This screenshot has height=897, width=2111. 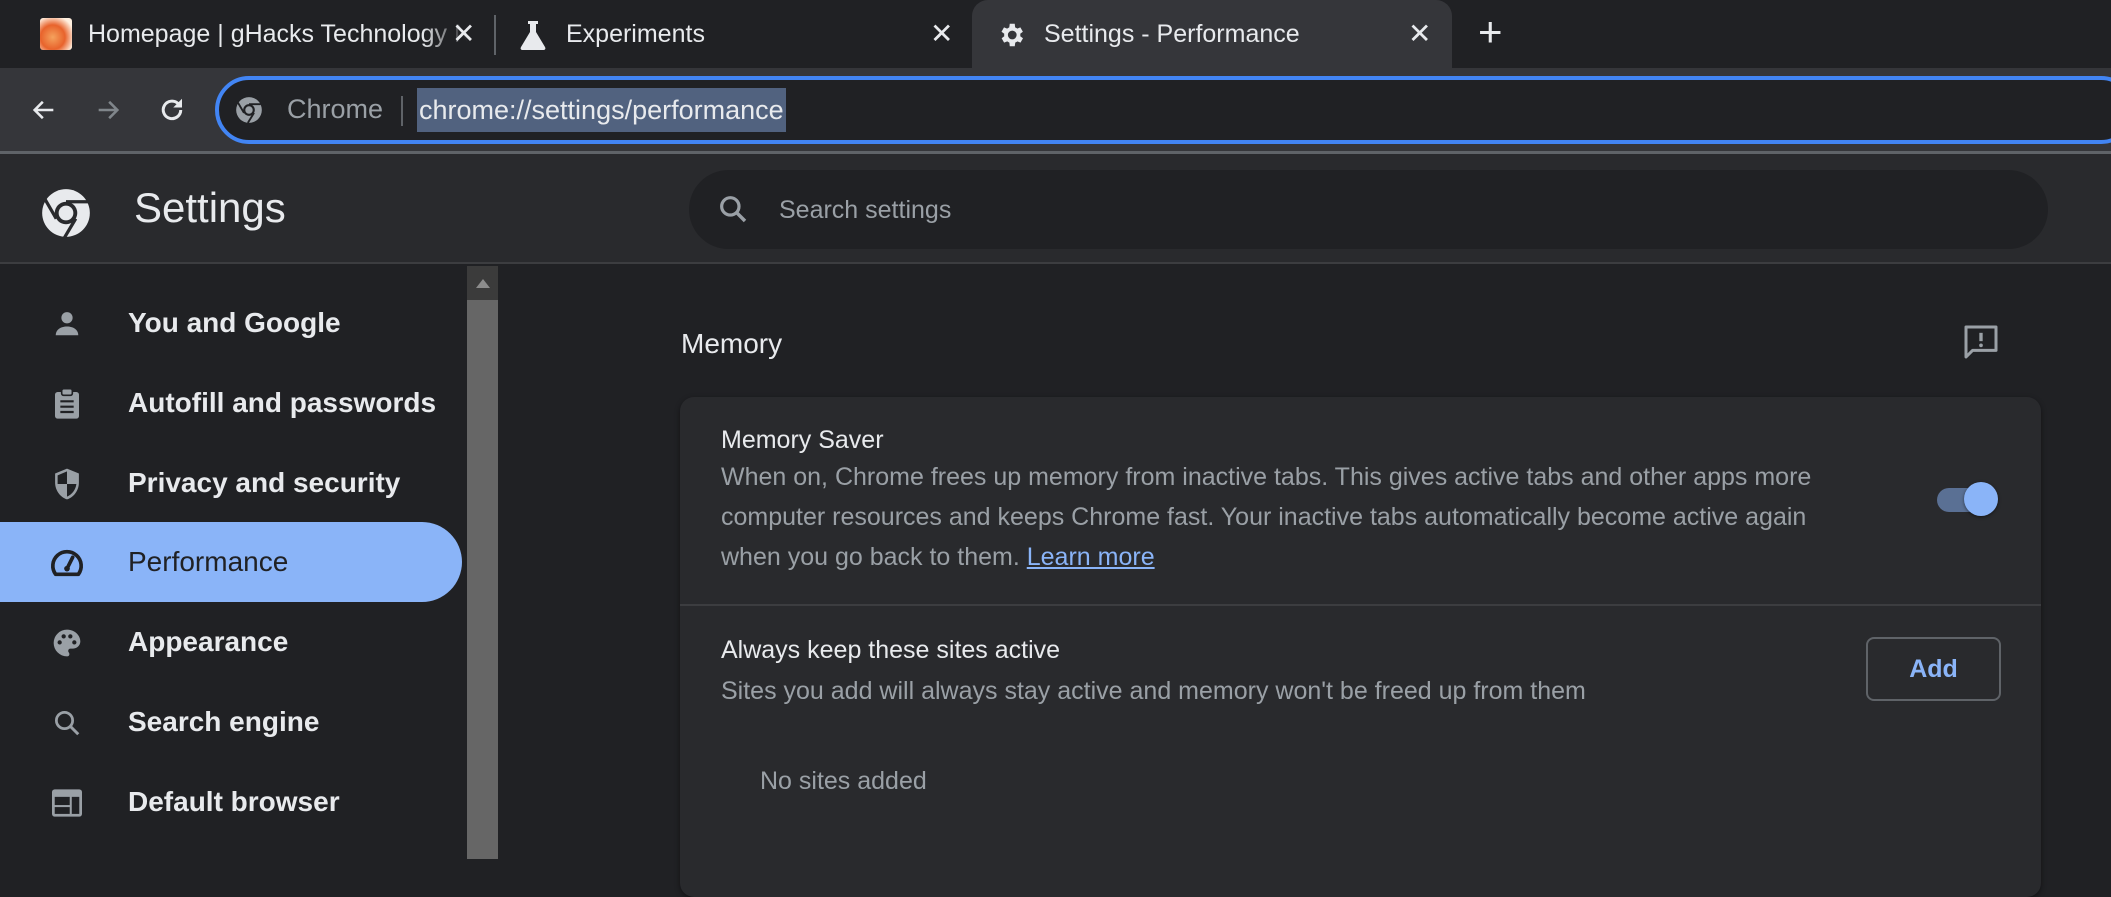 I want to click on back-button, so click(x=44, y=110).